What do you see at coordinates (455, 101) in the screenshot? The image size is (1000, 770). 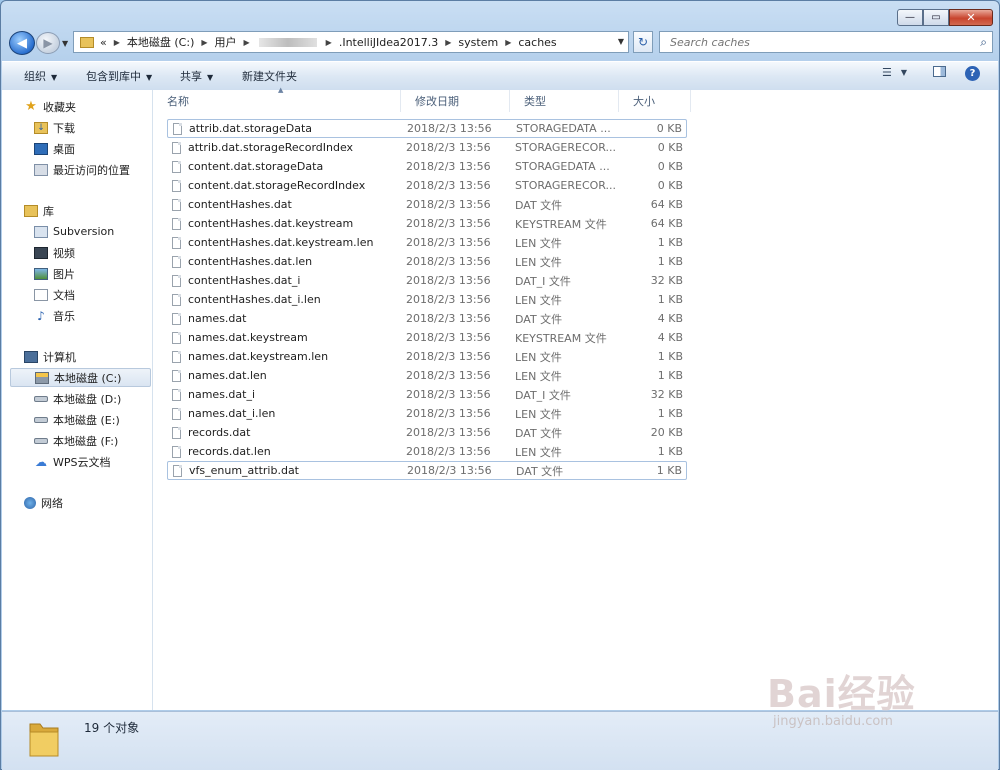 I see `column-header-date: 修改日期` at bounding box center [455, 101].